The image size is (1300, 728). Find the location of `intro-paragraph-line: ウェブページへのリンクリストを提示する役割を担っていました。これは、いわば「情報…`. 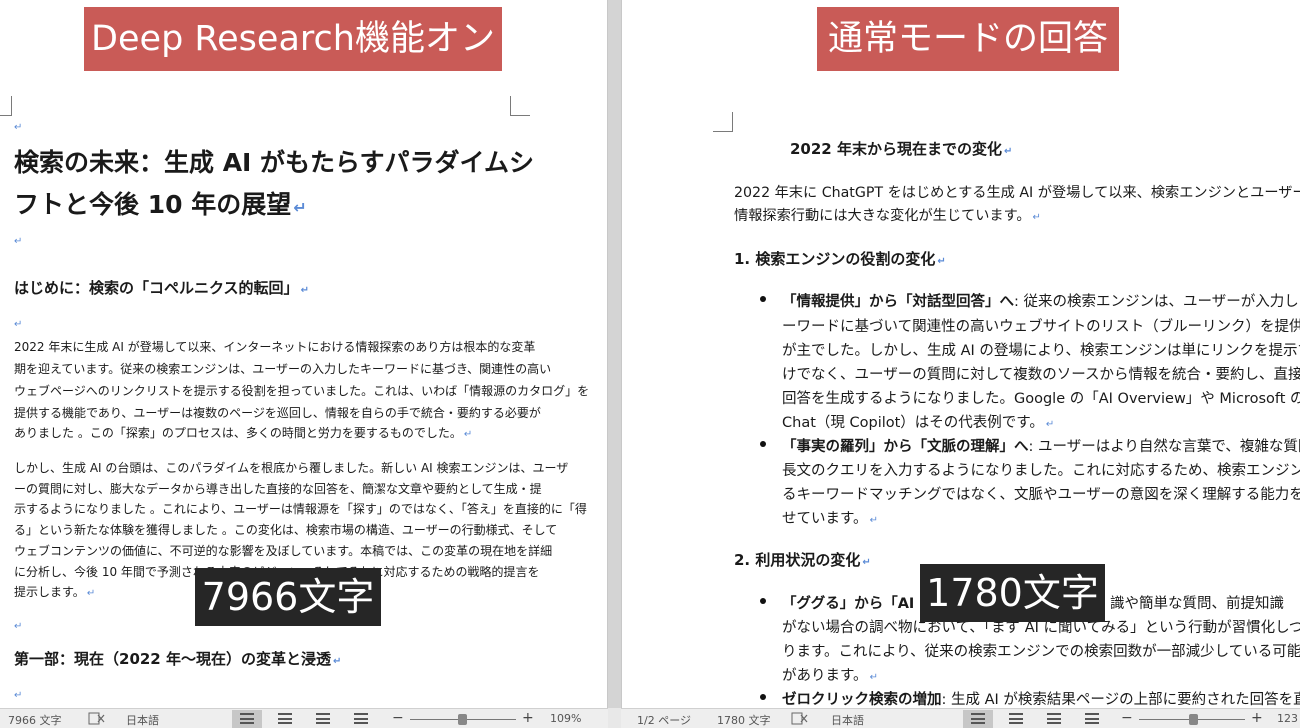

intro-paragraph-line: ウェブページへのリンクリストを提示する役割を担っていました。これは、いわば「情報… is located at coordinates (302, 391).